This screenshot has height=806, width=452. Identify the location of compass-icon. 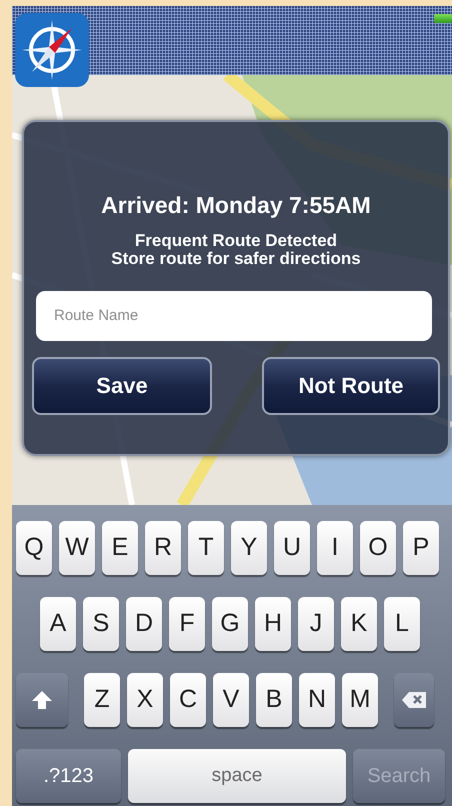
(52, 50).